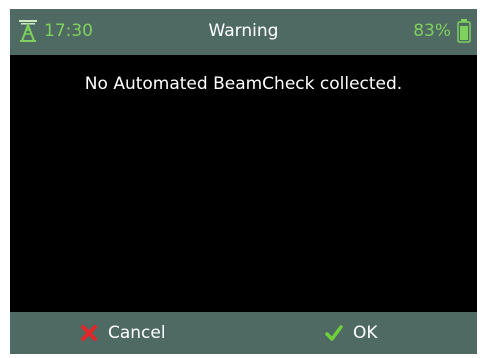 The image size is (488, 358). I want to click on checkmark-icon, so click(334, 333).